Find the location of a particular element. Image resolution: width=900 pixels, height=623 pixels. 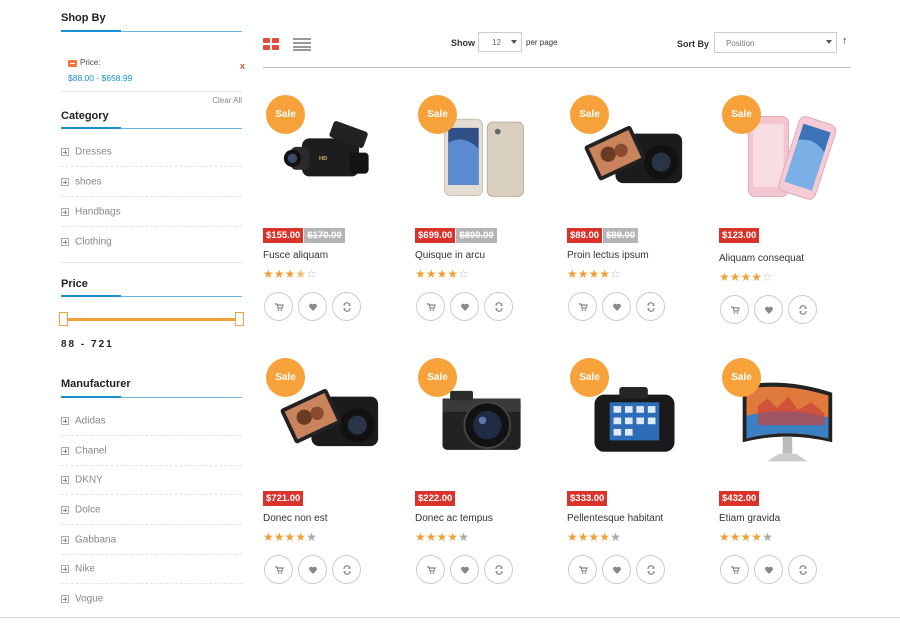

manufacturer-item-label: Vogue is located at coordinates (89, 599).